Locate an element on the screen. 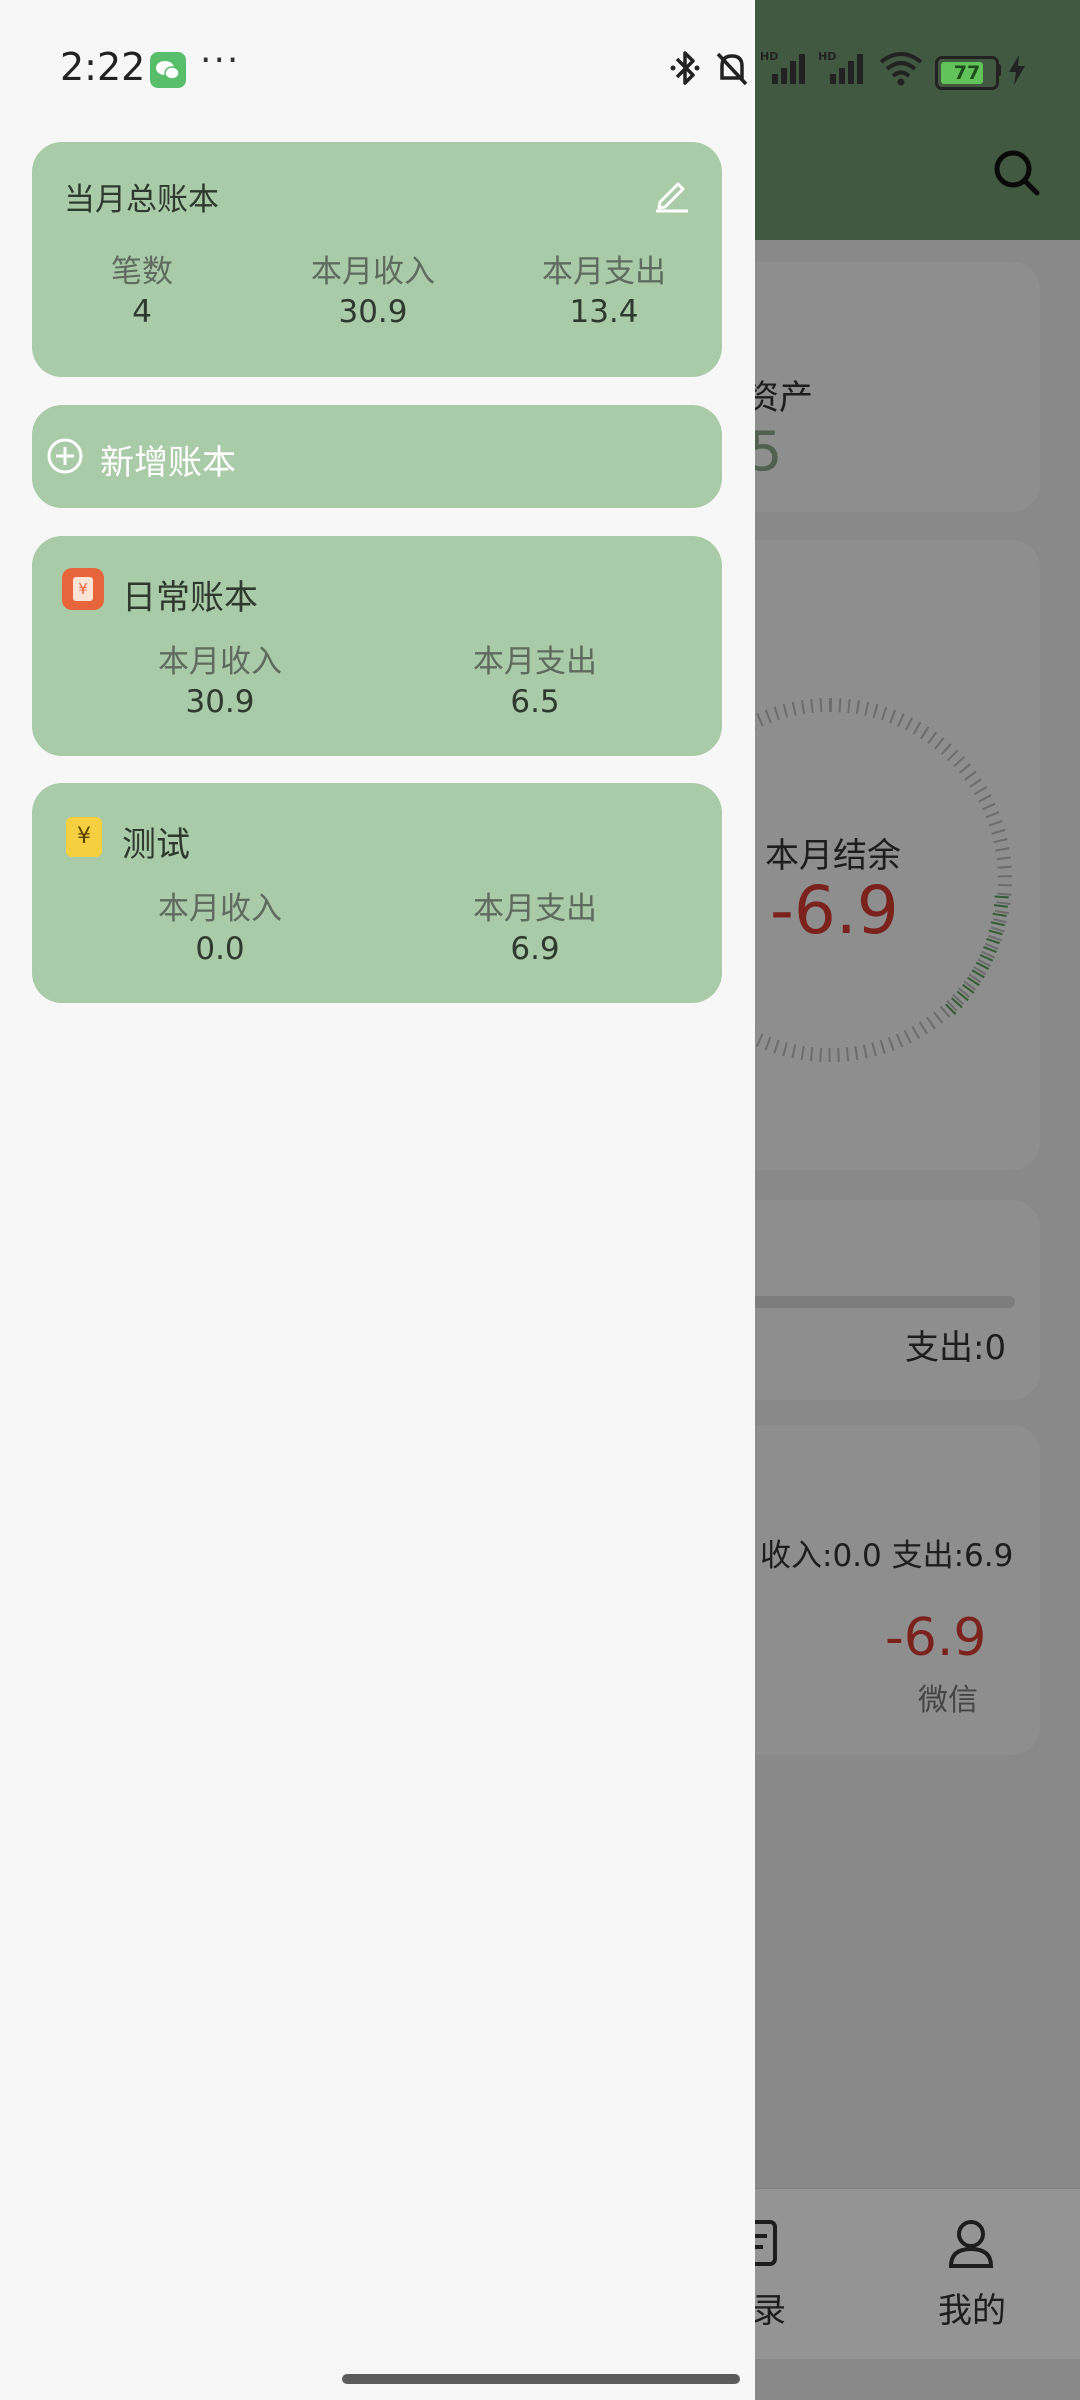 Image resolution: width=1080 pixels, height=2400 pixels. expense-value: 6.9 is located at coordinates (535, 949).